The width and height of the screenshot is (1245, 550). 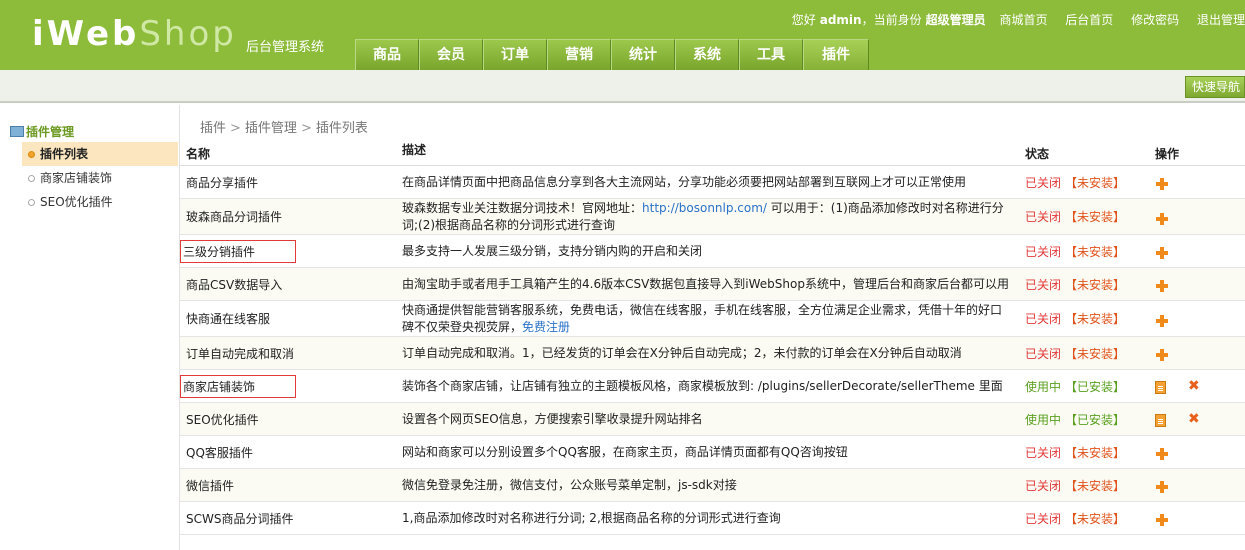 I want to click on nav-tab-orders: 订单, so click(x=515, y=54).